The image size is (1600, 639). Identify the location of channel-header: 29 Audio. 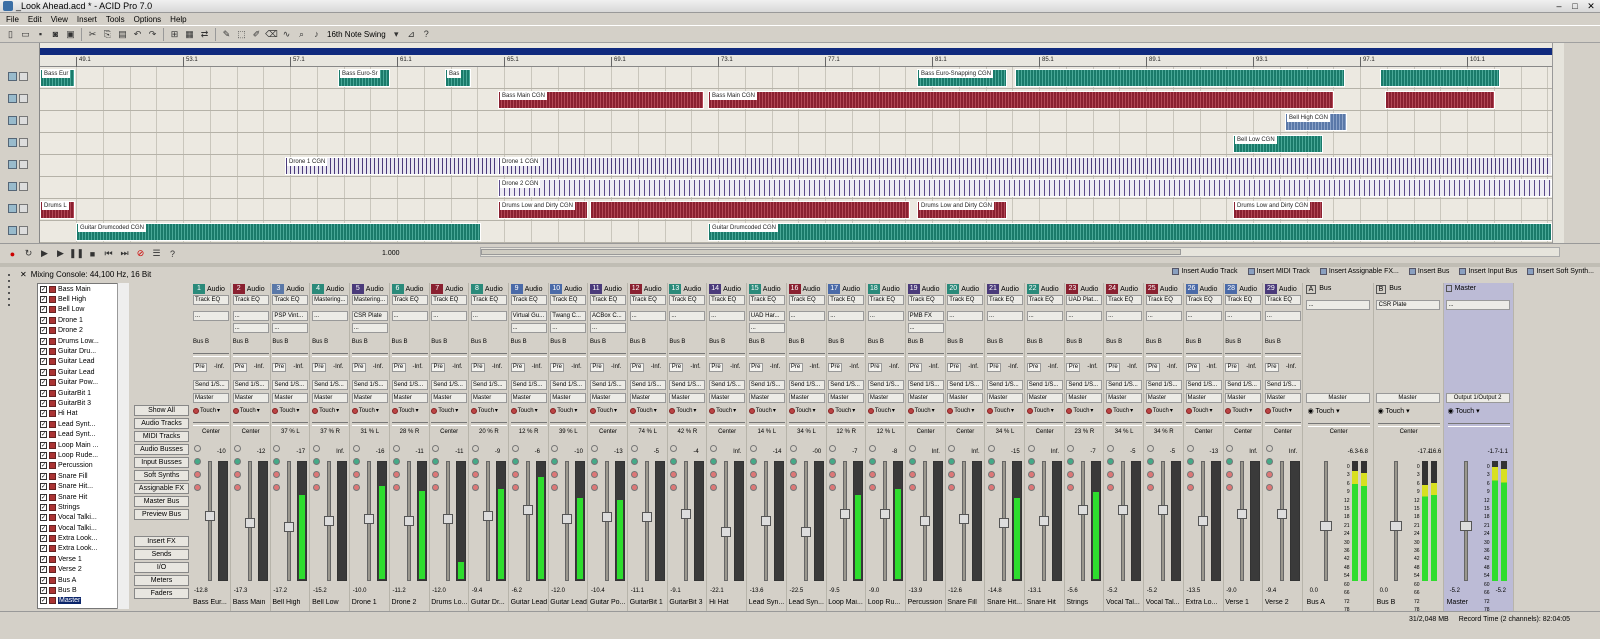
(1283, 289).